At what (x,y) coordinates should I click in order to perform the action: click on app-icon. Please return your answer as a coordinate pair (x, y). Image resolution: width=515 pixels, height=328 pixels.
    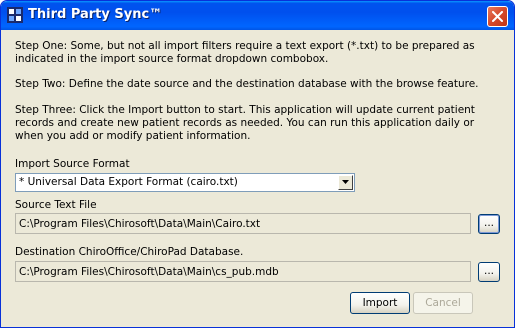
    Looking at the image, I should click on (15, 15).